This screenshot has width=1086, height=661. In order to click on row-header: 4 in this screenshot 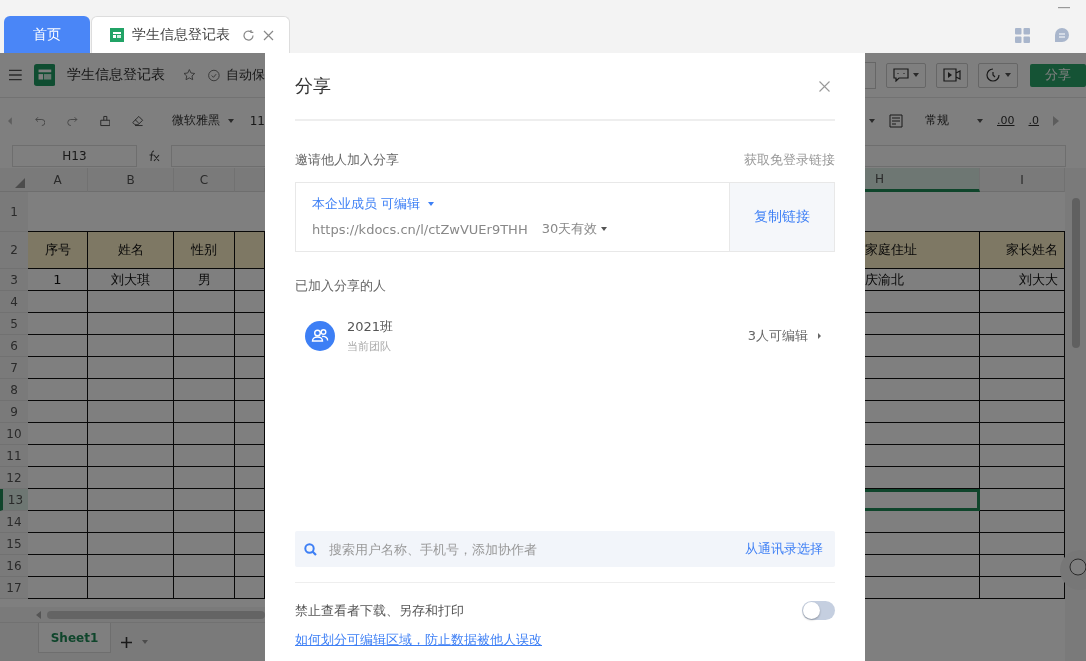, I will do `click(14, 302)`.